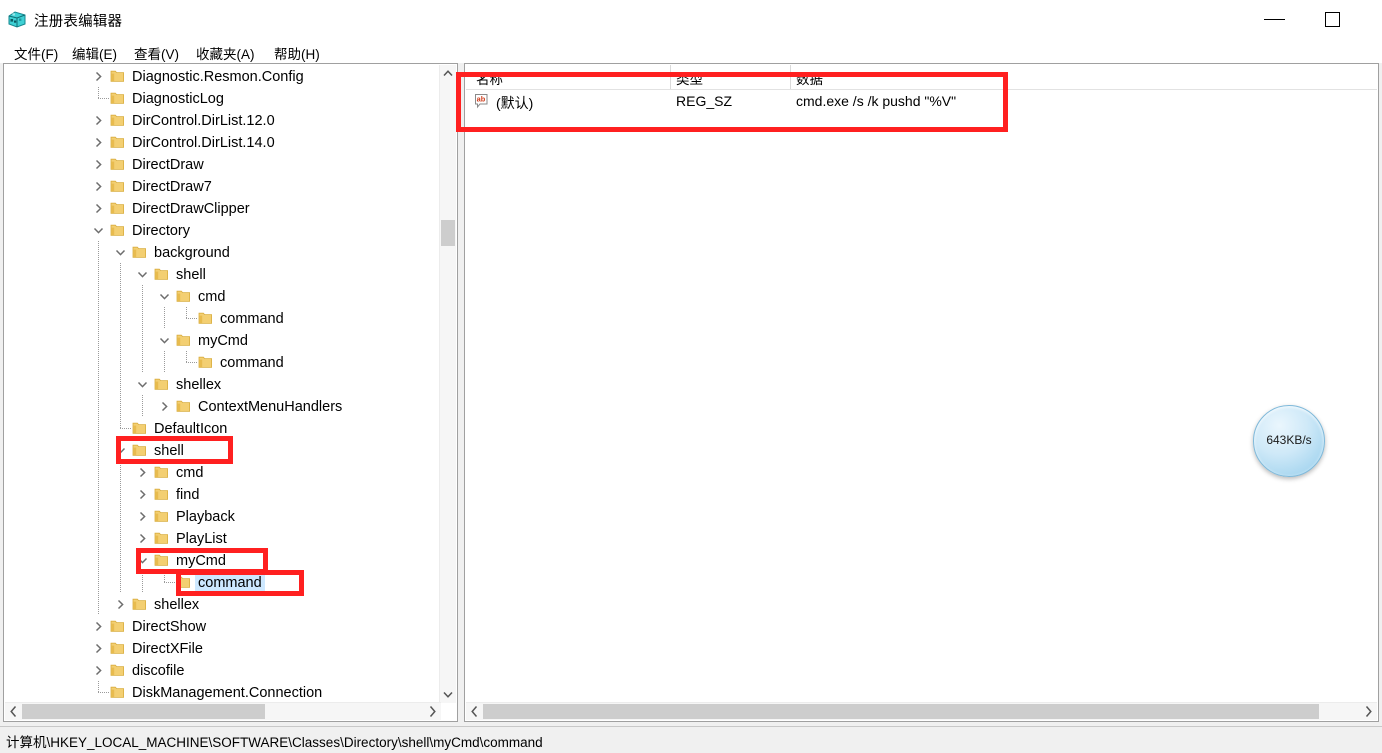 The height and width of the screenshot is (753, 1382). What do you see at coordinates (1275, 19) in the screenshot?
I see `minimize-button` at bounding box center [1275, 19].